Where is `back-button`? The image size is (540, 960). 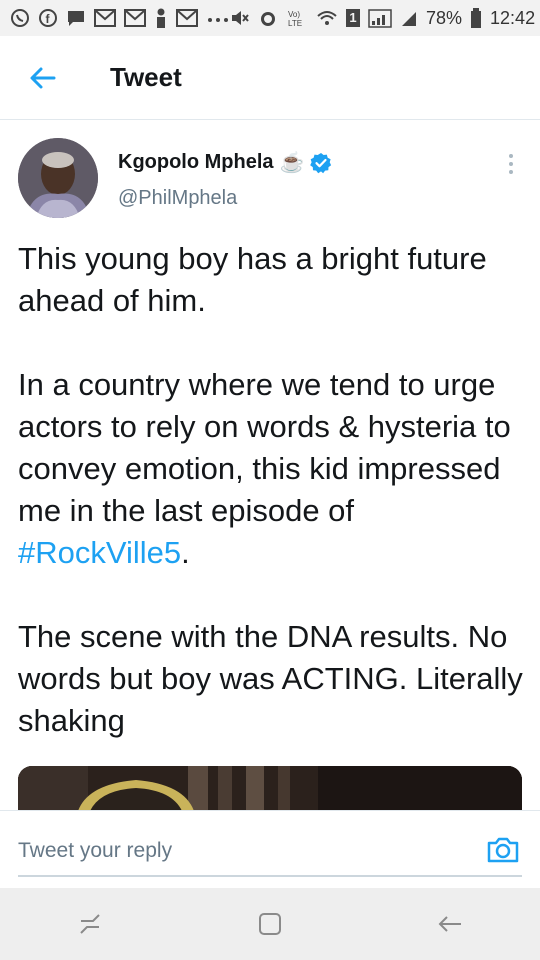
back-button is located at coordinates (450, 924).